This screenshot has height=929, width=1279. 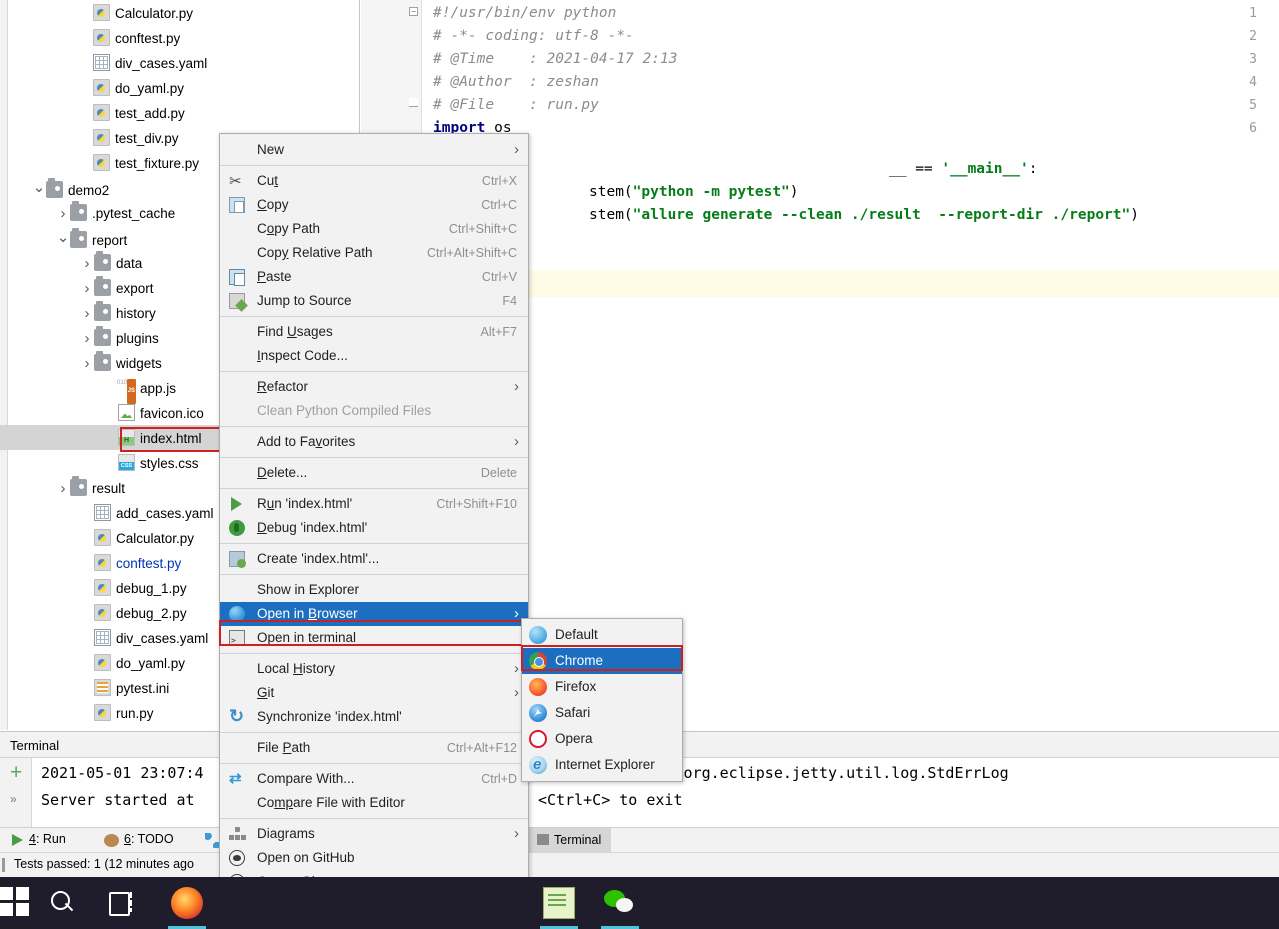 I want to click on taskbar, so click(x=639, y=903).